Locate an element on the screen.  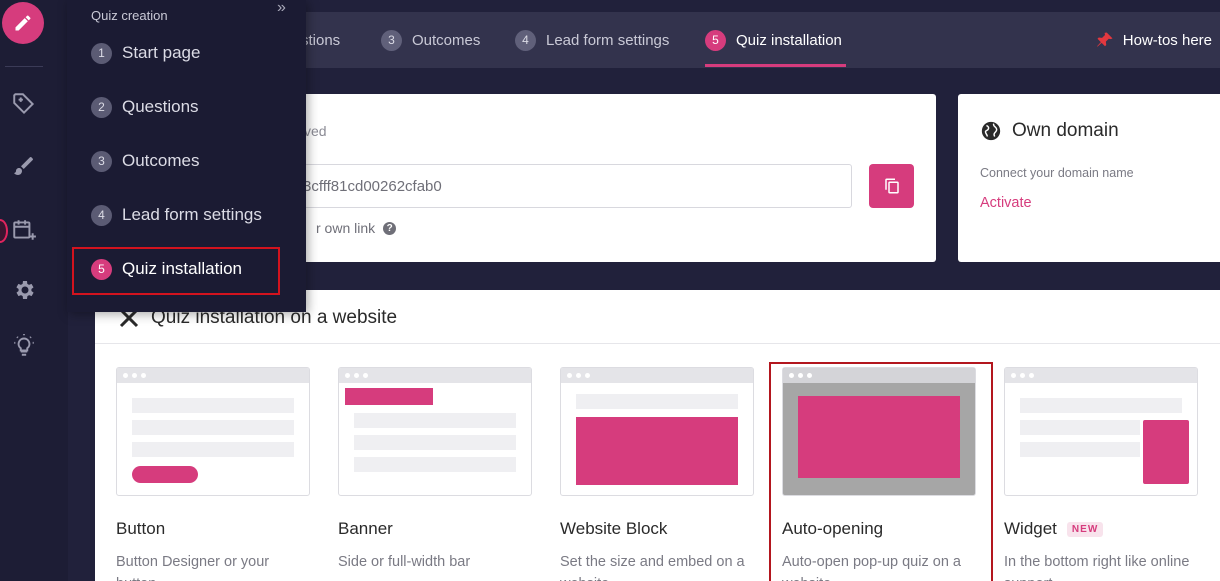
tab-lead-form-settings: 4 Lead form settings is located at coordinates (592, 40).